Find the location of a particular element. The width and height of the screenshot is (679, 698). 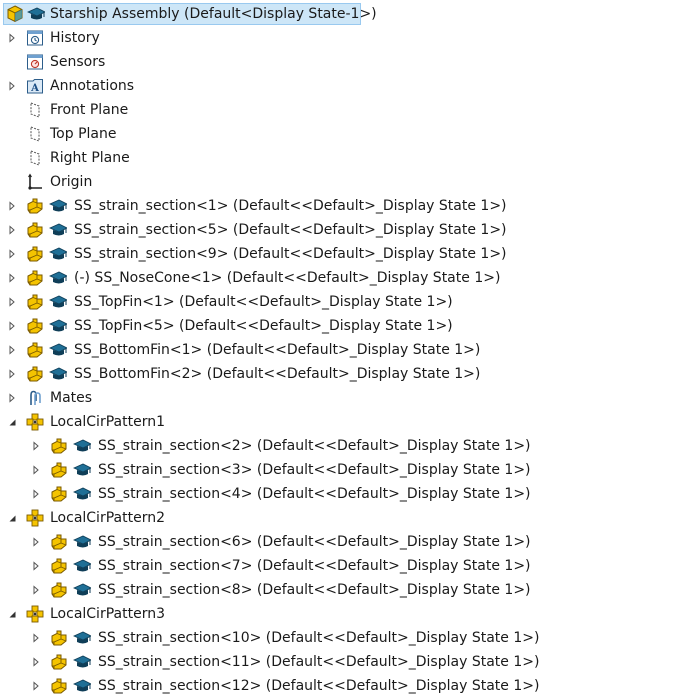

tree-item-mates: Mates is located at coordinates (339, 398).